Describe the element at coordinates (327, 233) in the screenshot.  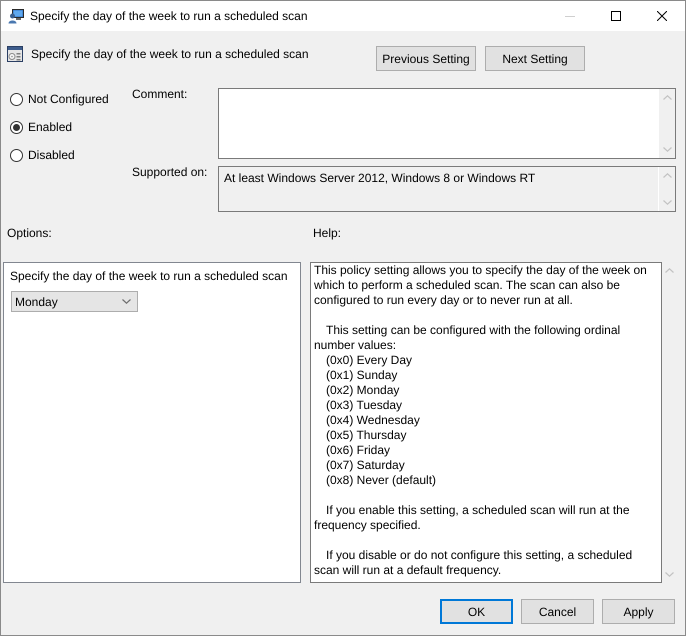
I see `help-label: Help:` at that location.